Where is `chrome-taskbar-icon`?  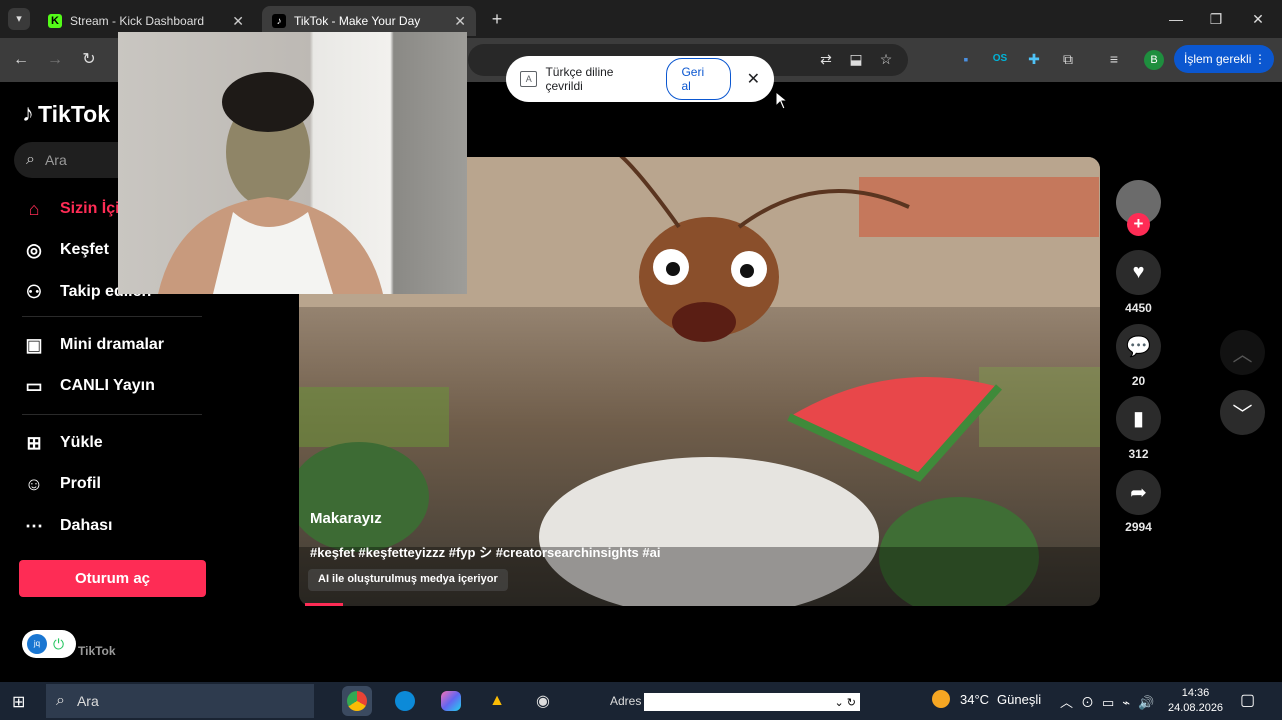
chrome-taskbar-icon is located at coordinates (357, 701).